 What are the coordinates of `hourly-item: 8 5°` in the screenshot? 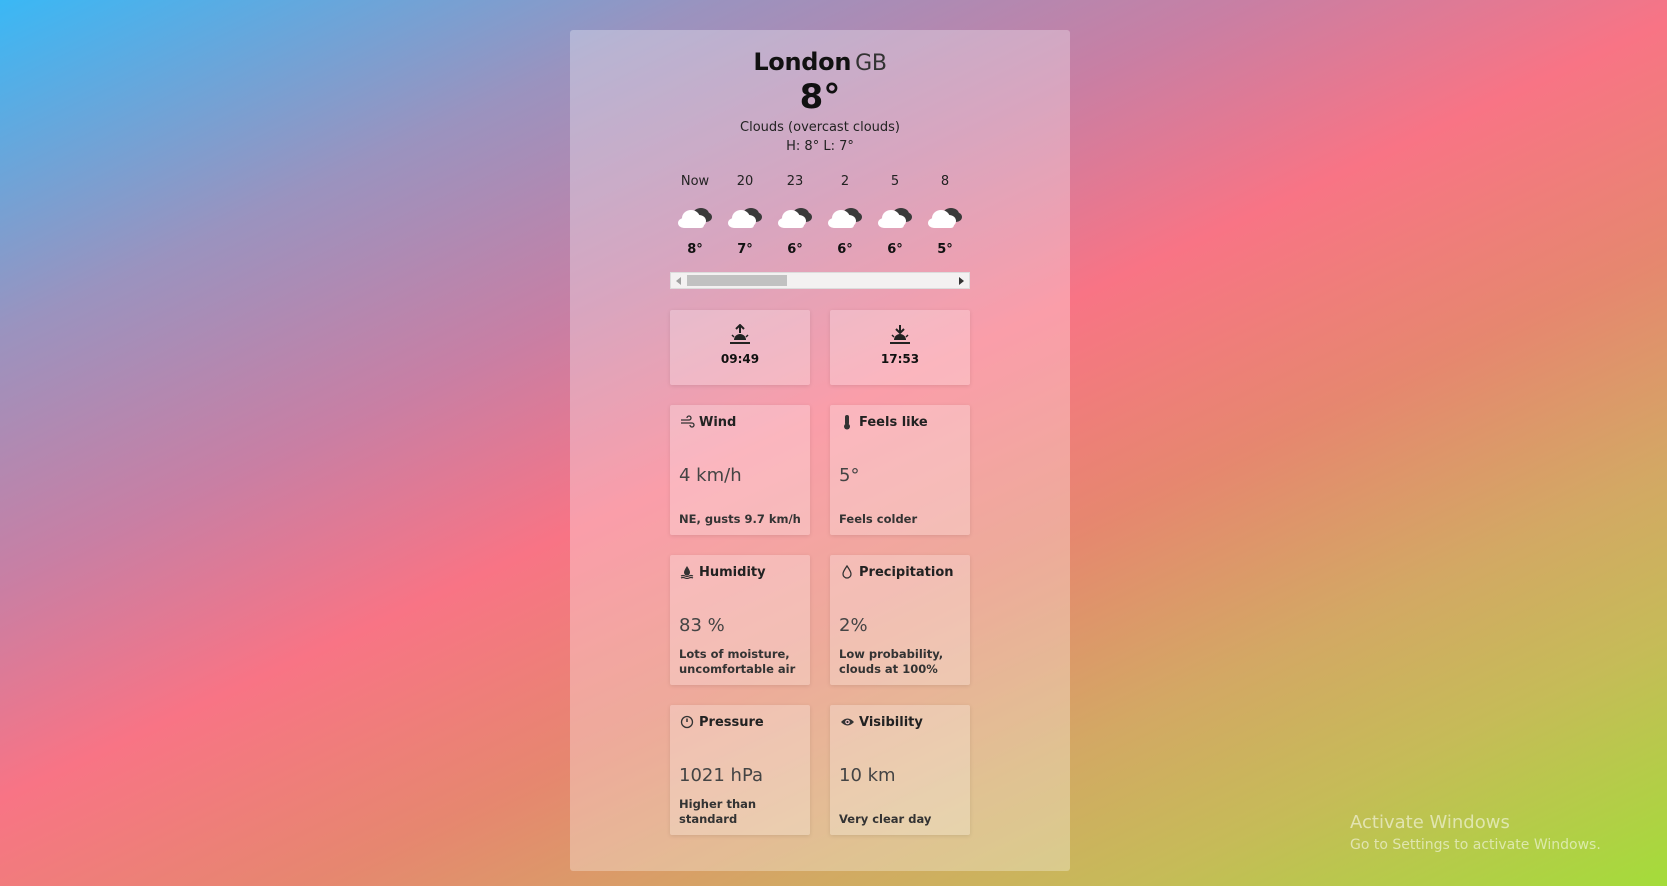 It's located at (945, 214).